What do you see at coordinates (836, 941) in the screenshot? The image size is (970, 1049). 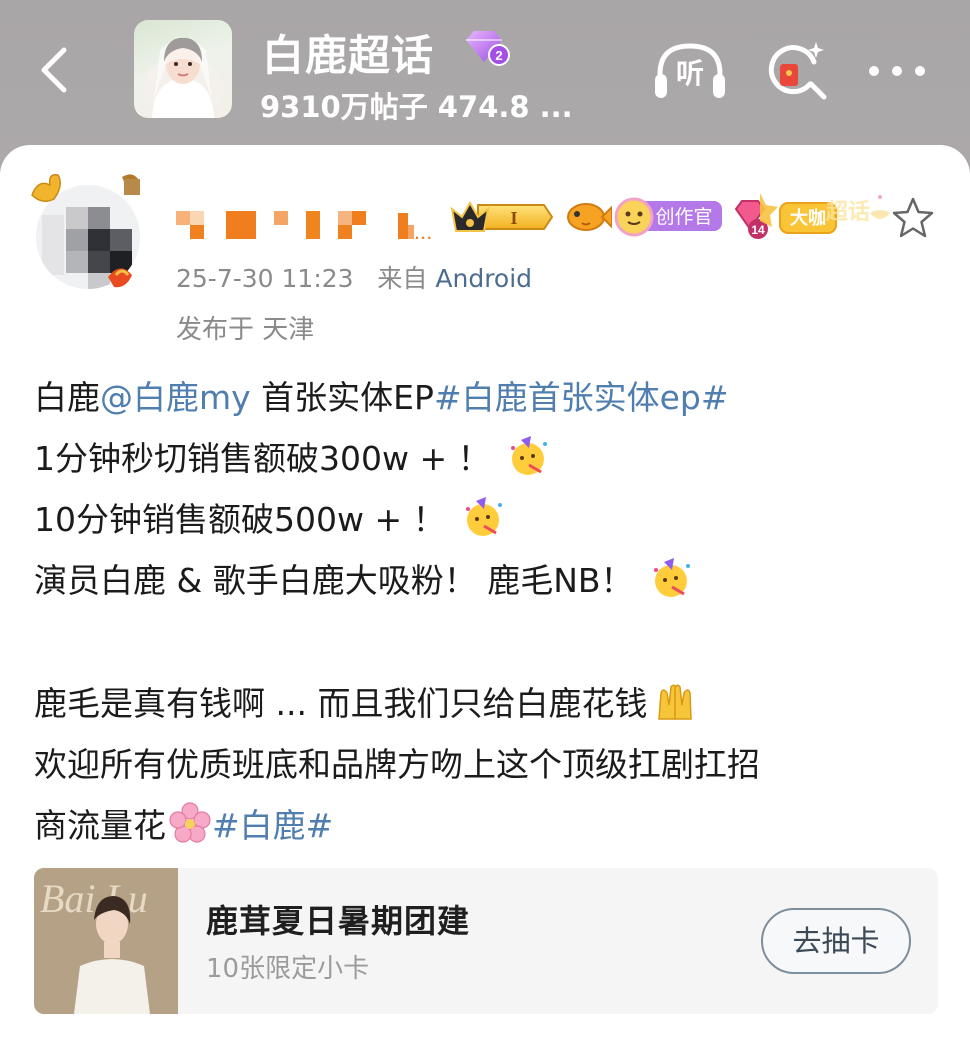 I see `draw-card-button: 去抽卡` at bounding box center [836, 941].